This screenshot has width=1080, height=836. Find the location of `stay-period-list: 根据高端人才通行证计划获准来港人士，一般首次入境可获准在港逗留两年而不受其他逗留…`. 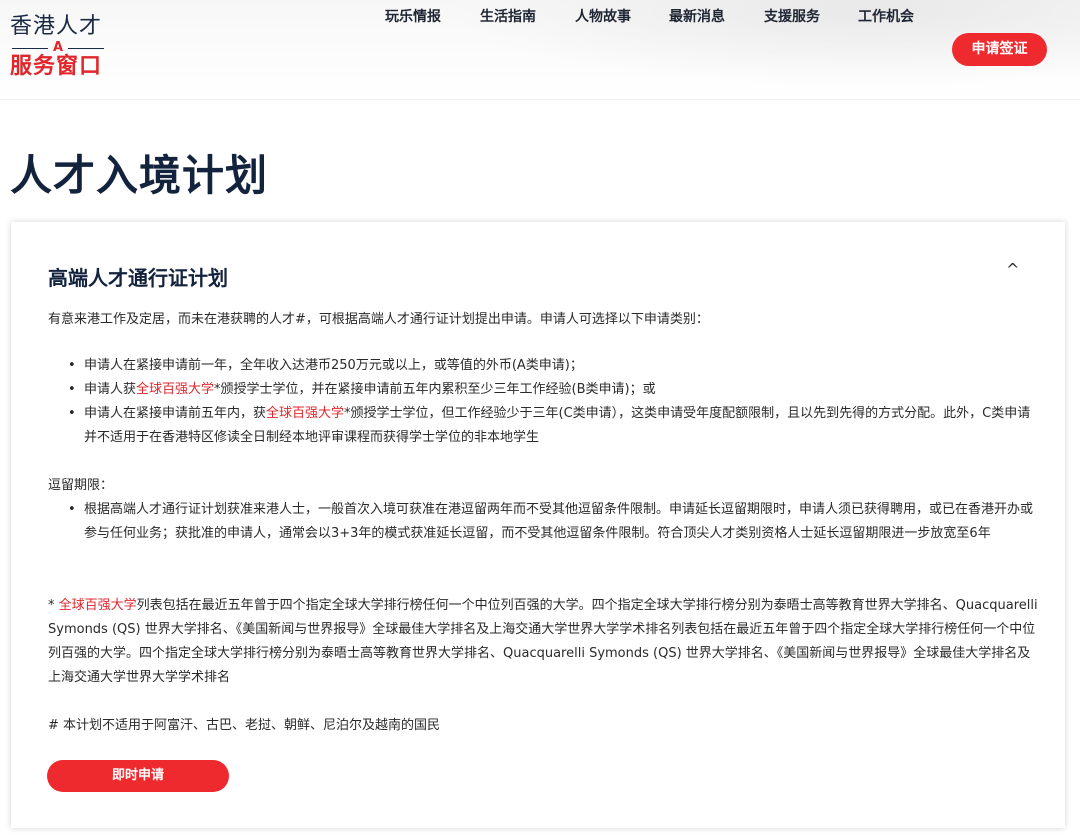

stay-period-list: 根据高端人才通行证计划获准来港人士，一般首次入境可获准在港逗留两年而不受其他逗留… is located at coordinates (553, 522).